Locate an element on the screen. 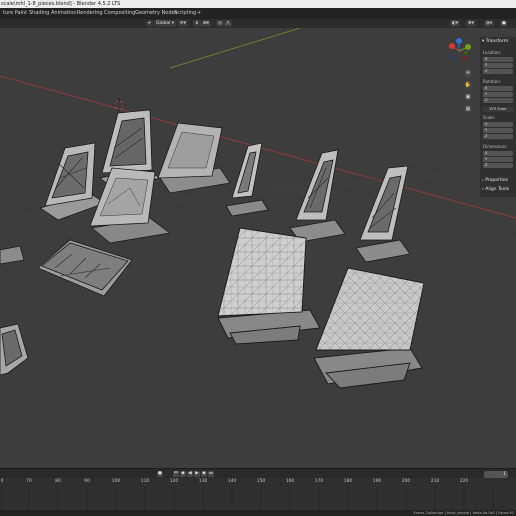 This screenshot has width=516, height=516. ruler-tick: 80 is located at coordinates (58, 481).